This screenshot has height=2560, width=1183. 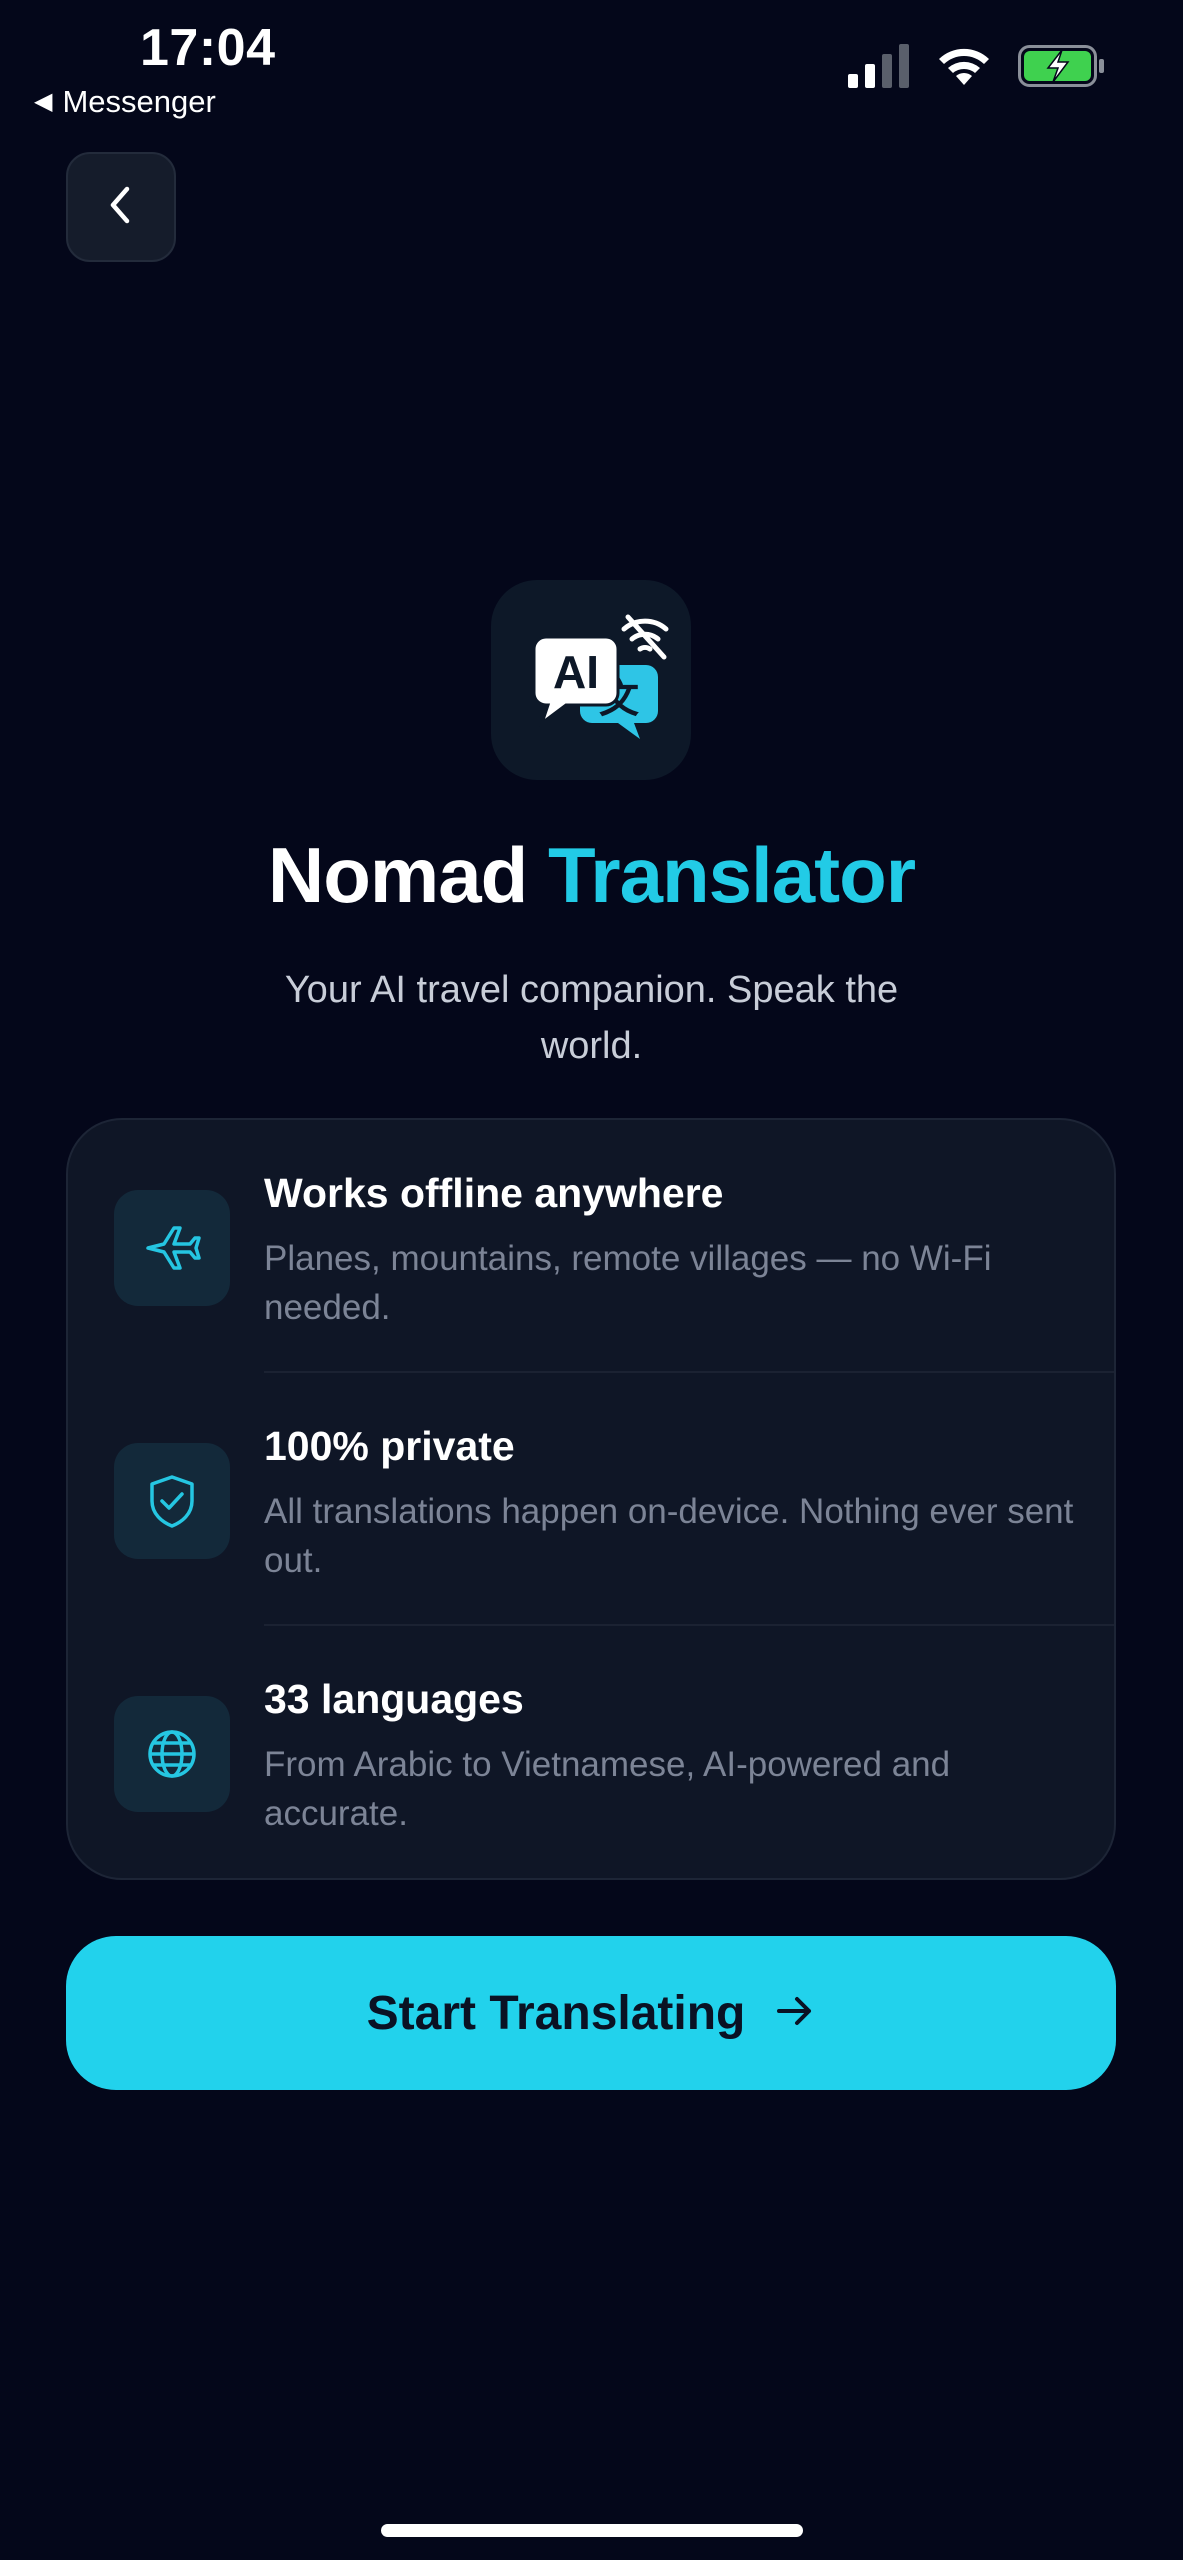 What do you see at coordinates (1062, 68) in the screenshot?
I see `battery-charging-icon` at bounding box center [1062, 68].